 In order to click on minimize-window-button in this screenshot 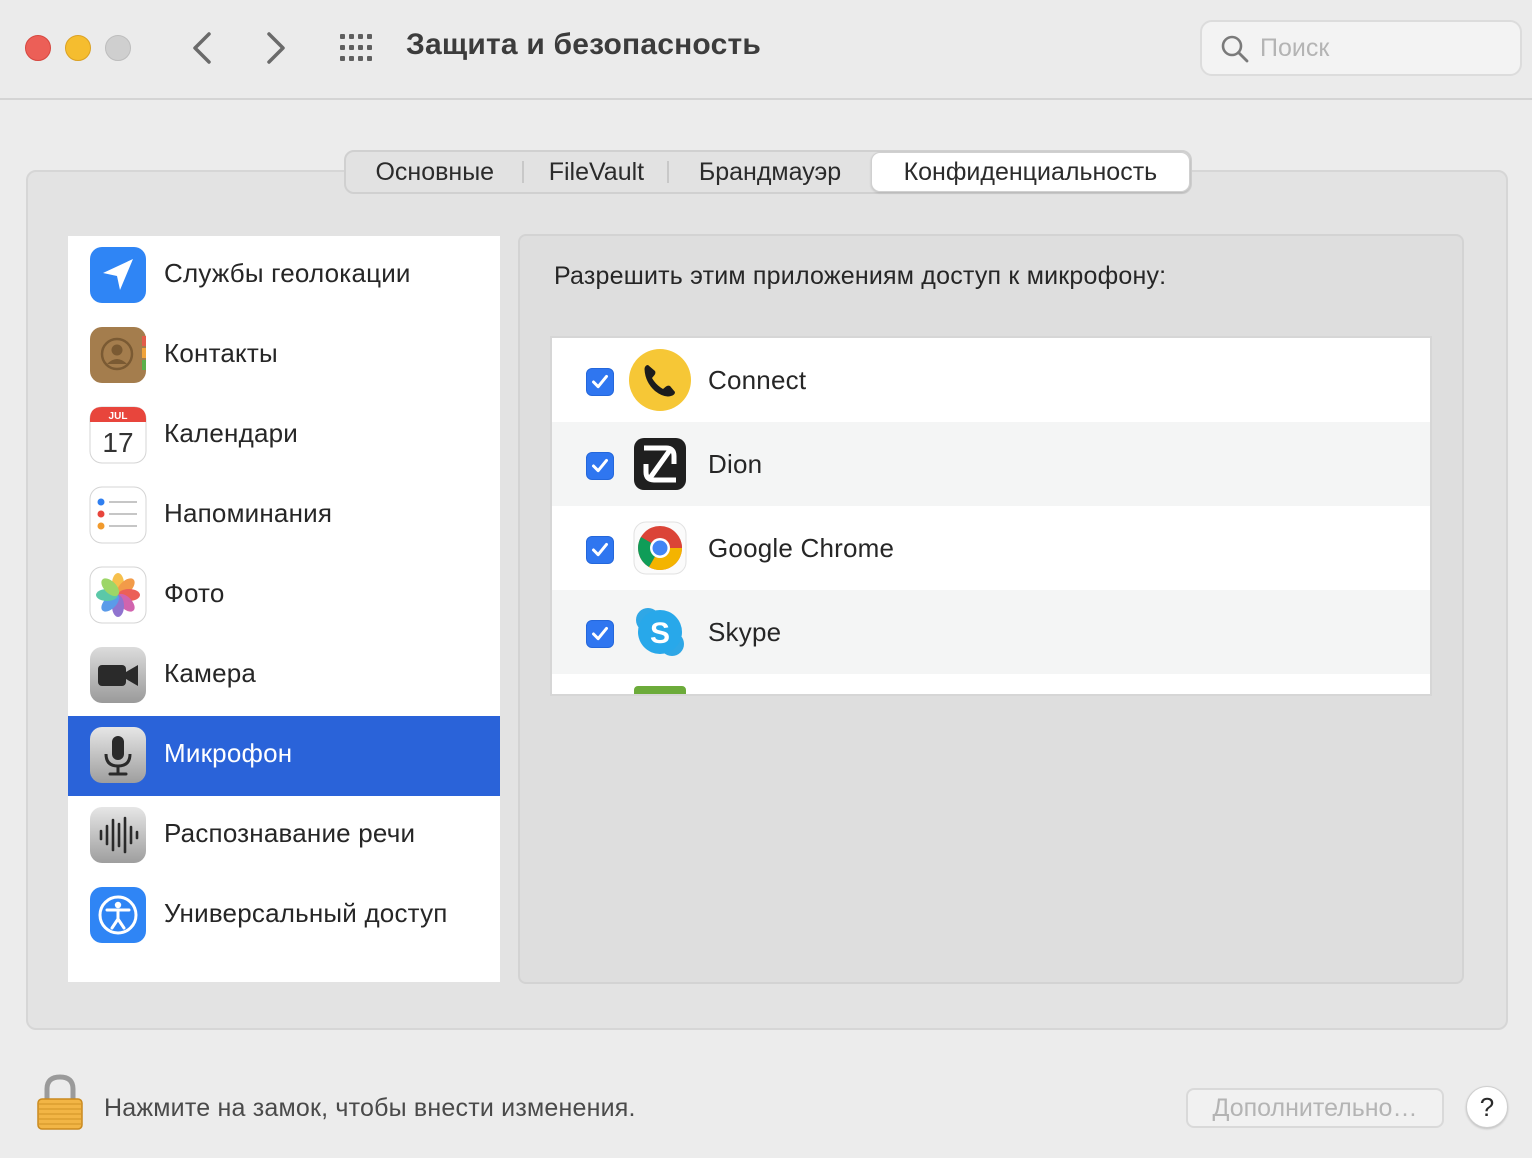, I will do `click(78, 48)`.